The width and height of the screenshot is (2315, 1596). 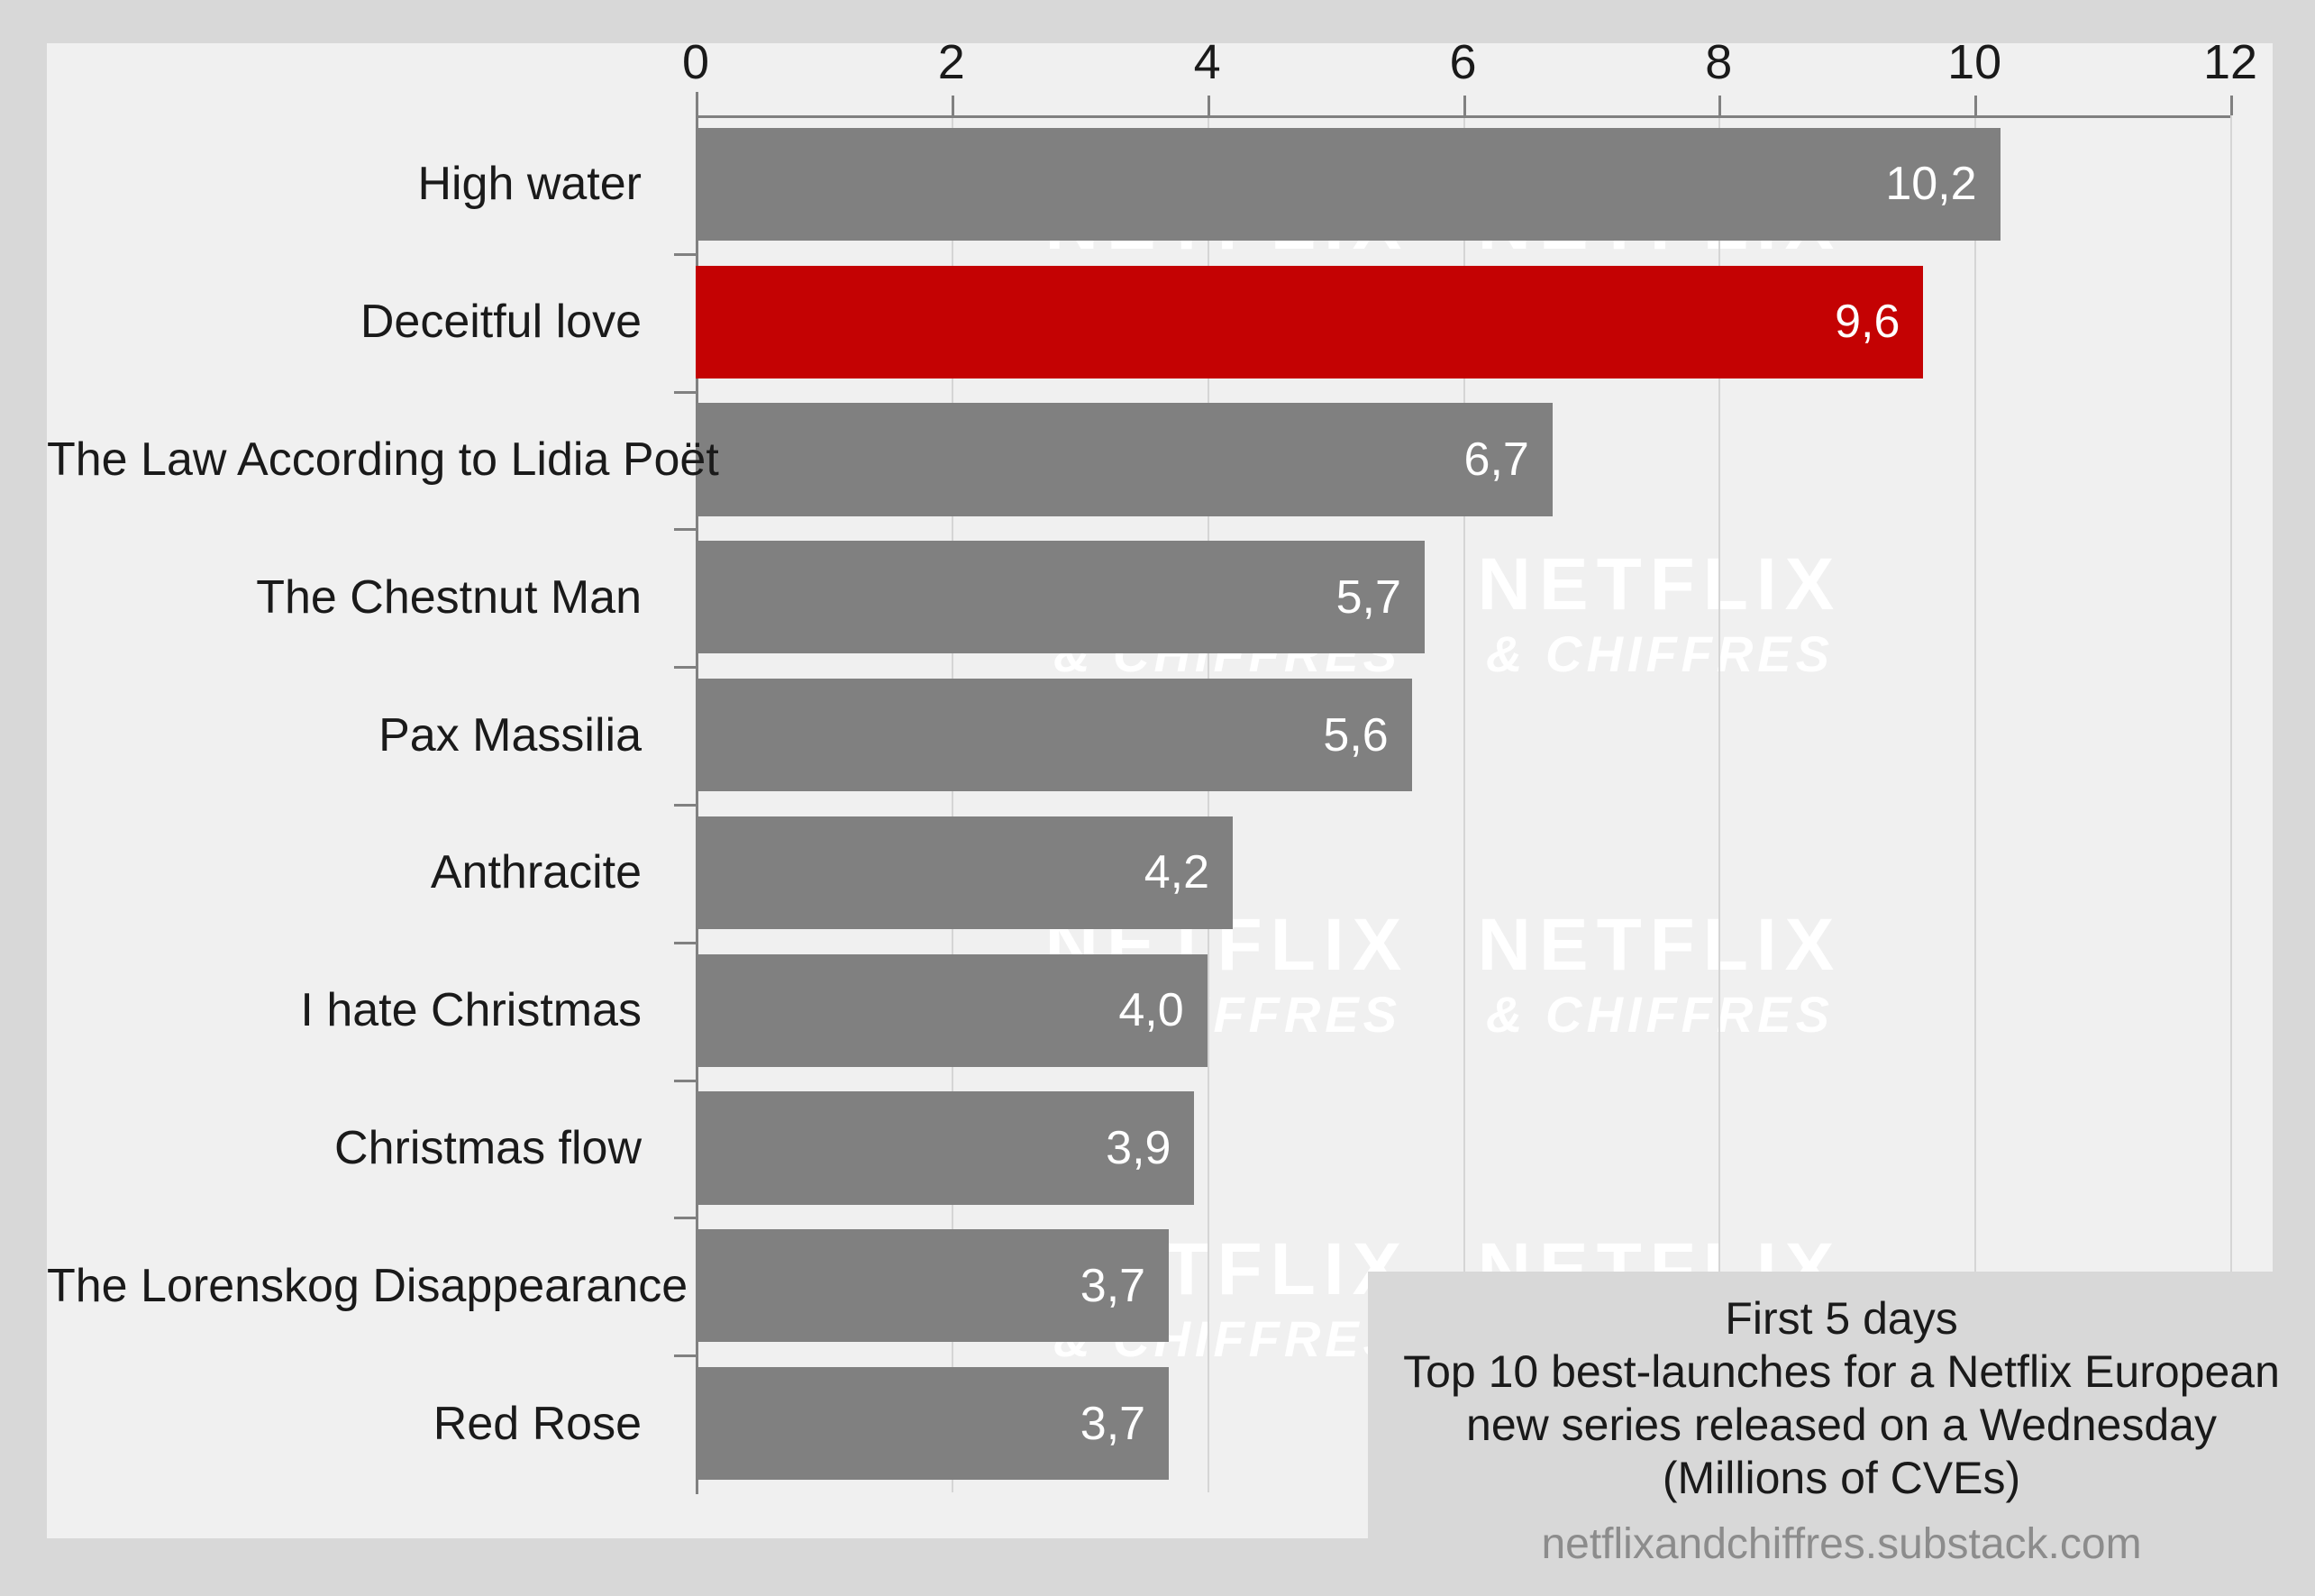 What do you see at coordinates (1151, 1010) in the screenshot?
I see `bar-value-label: 4,0` at bounding box center [1151, 1010].